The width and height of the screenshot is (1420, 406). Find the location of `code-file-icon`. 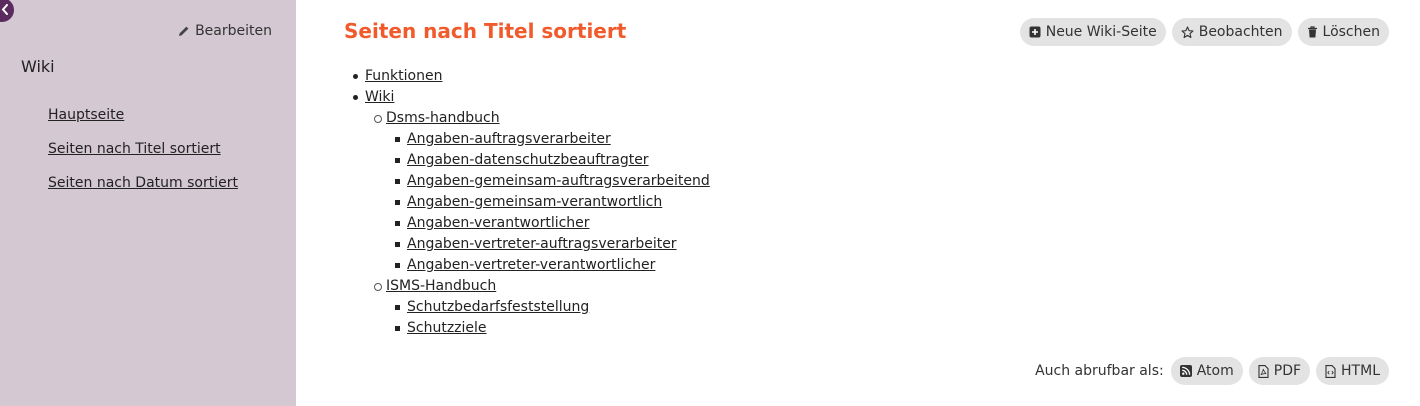

code-file-icon is located at coordinates (1330, 371).